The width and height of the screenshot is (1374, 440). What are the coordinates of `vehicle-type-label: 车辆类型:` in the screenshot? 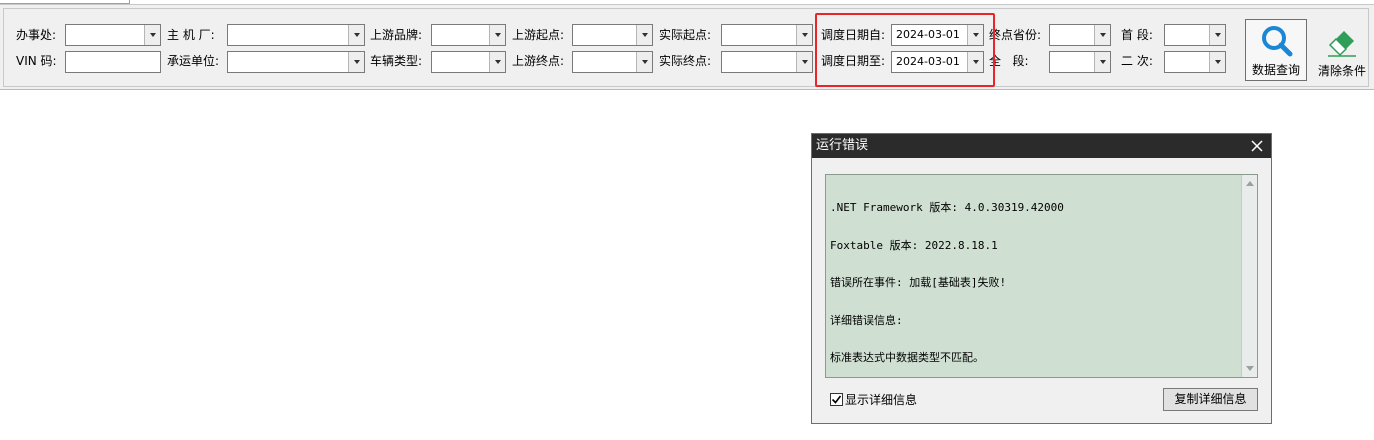 It's located at (396, 61).